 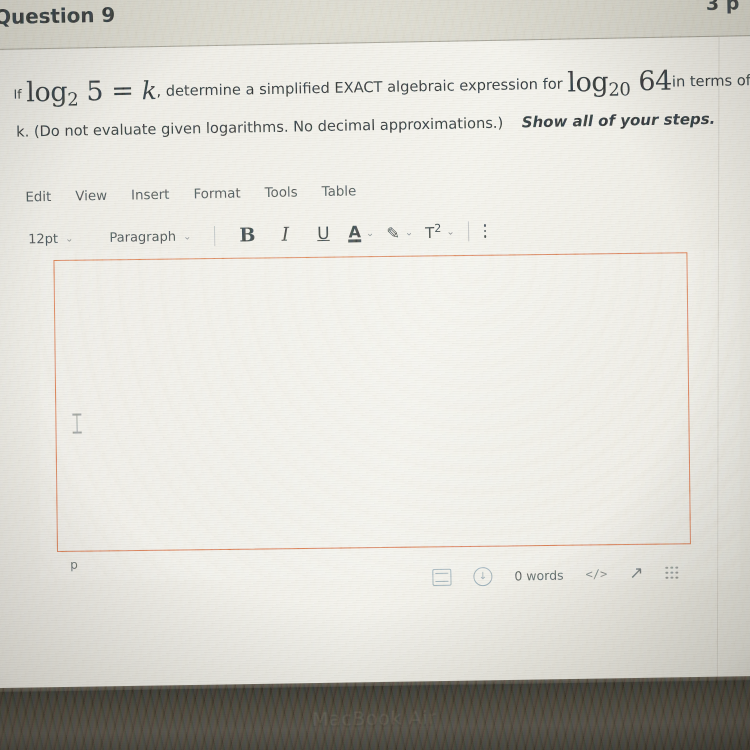 I want to click on prompt-tail-text: in terms of, so click(x=710, y=81).